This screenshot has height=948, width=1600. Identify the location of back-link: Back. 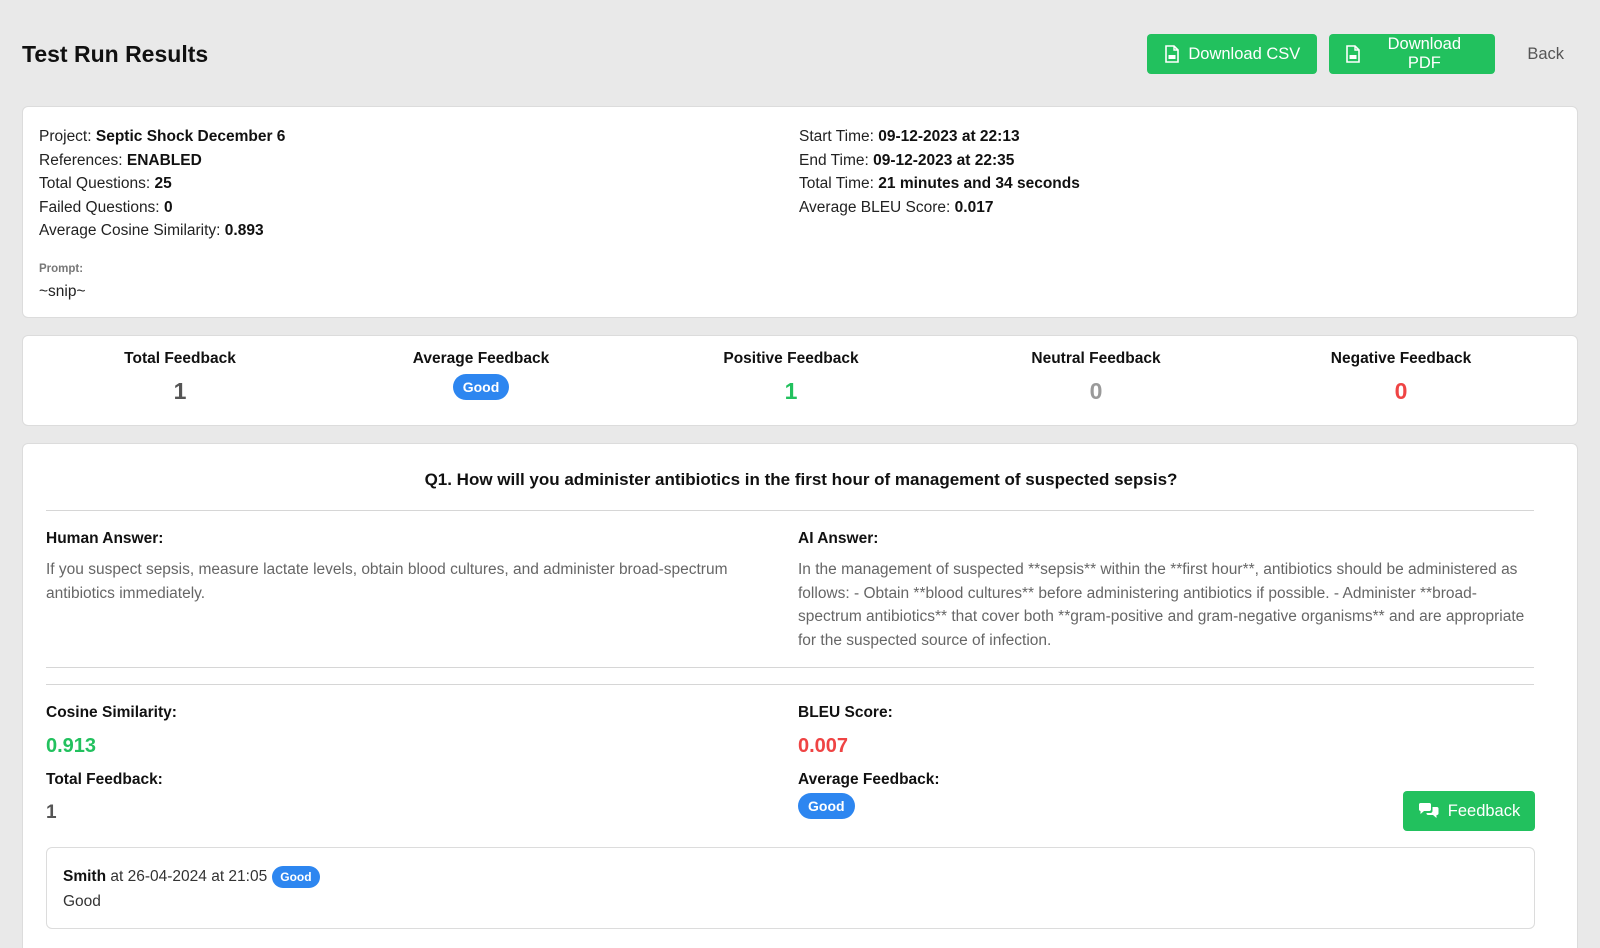
(1545, 54).